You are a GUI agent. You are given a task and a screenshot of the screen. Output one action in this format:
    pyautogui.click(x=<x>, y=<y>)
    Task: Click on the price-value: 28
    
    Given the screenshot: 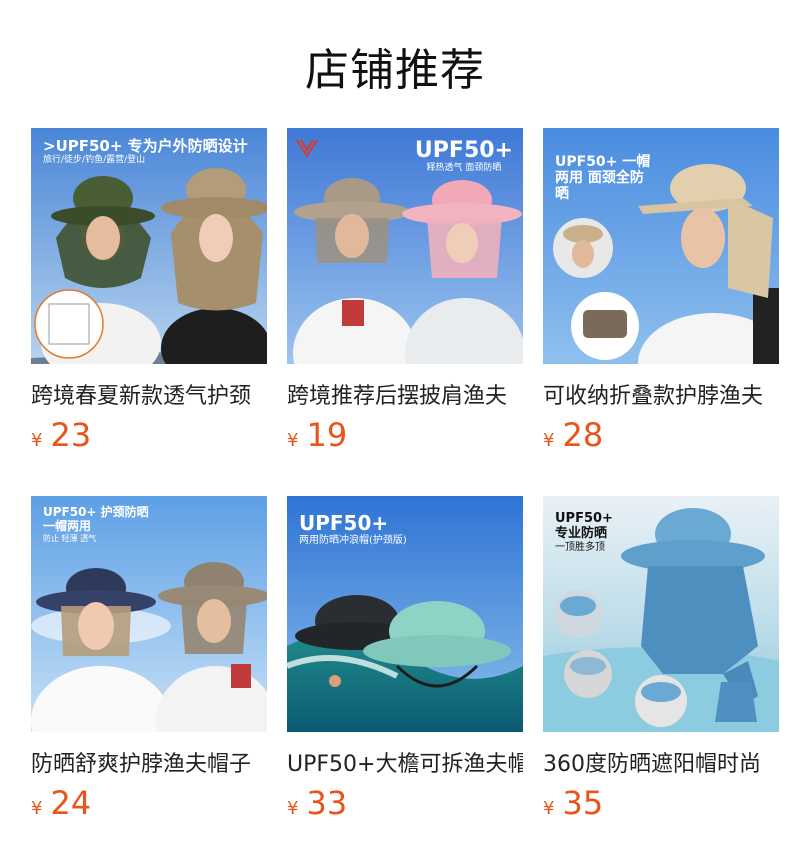 What is the action you would take?
    pyautogui.click(x=583, y=435)
    